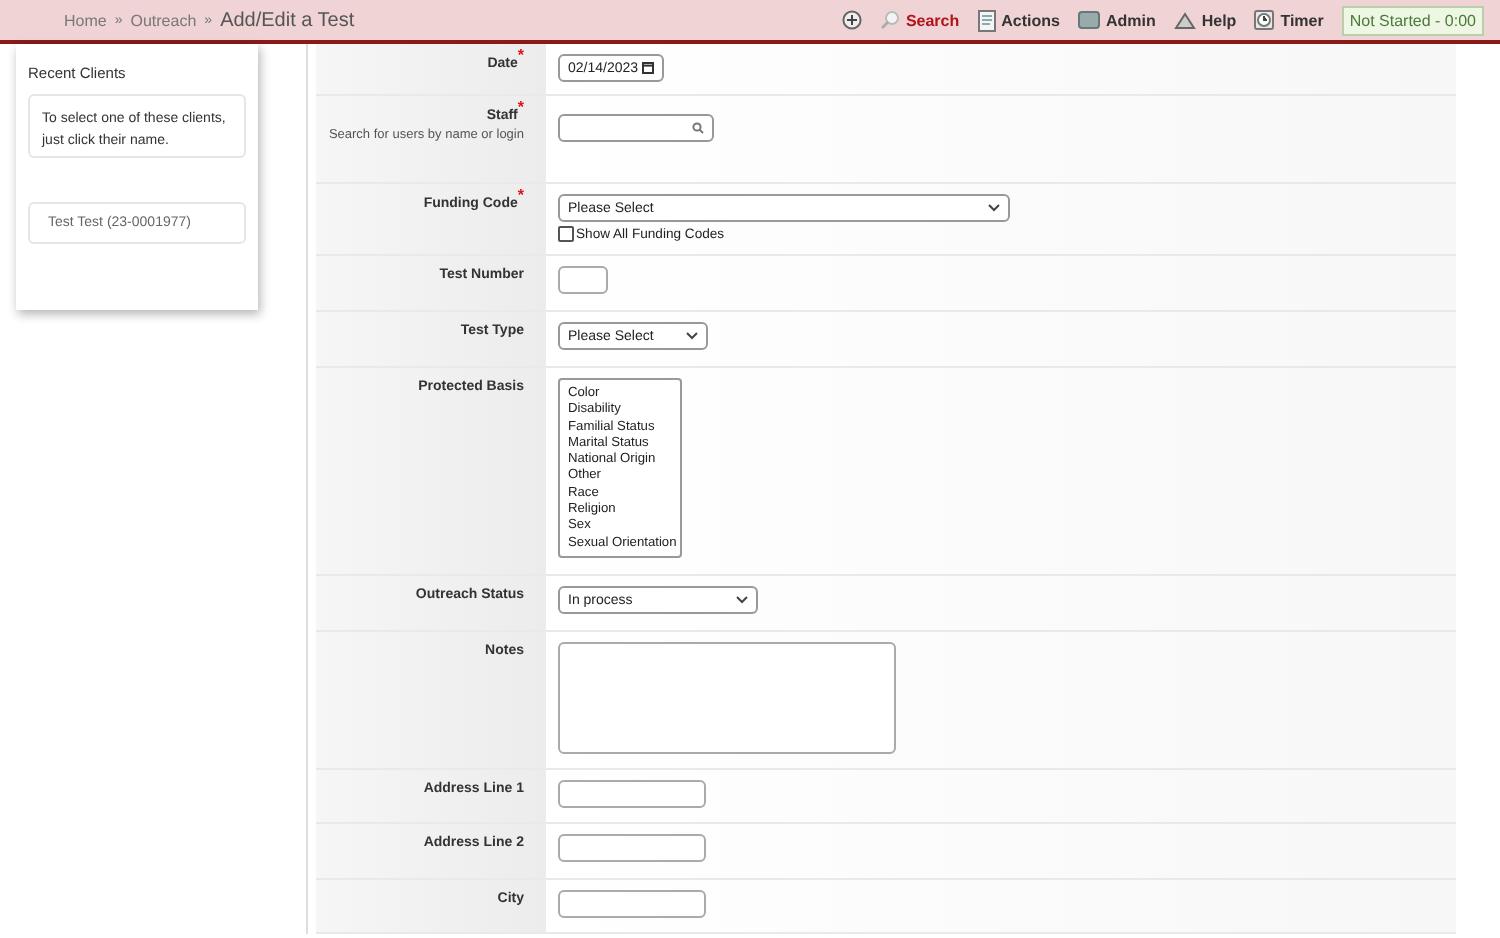 The image size is (1500, 938). I want to click on search-menu: Search, so click(919, 20).